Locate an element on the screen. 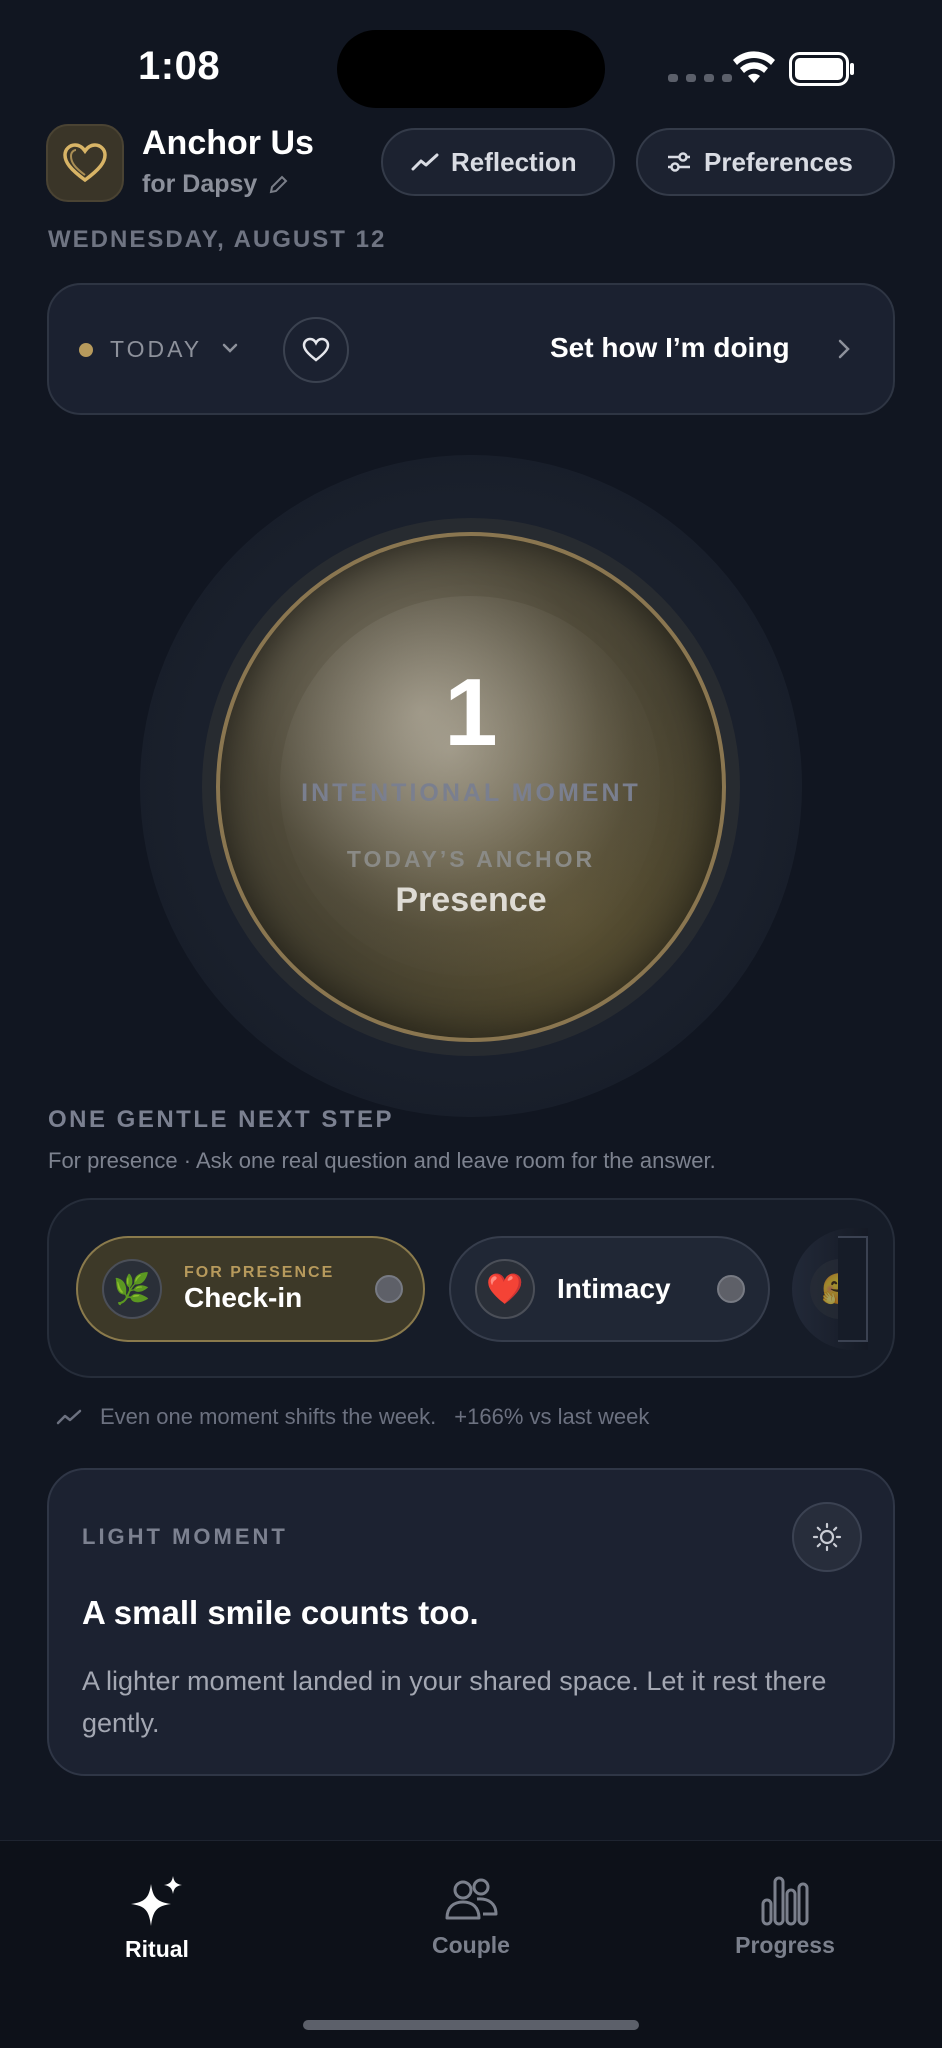  leaf-icon: 🌿 is located at coordinates (132, 1289).